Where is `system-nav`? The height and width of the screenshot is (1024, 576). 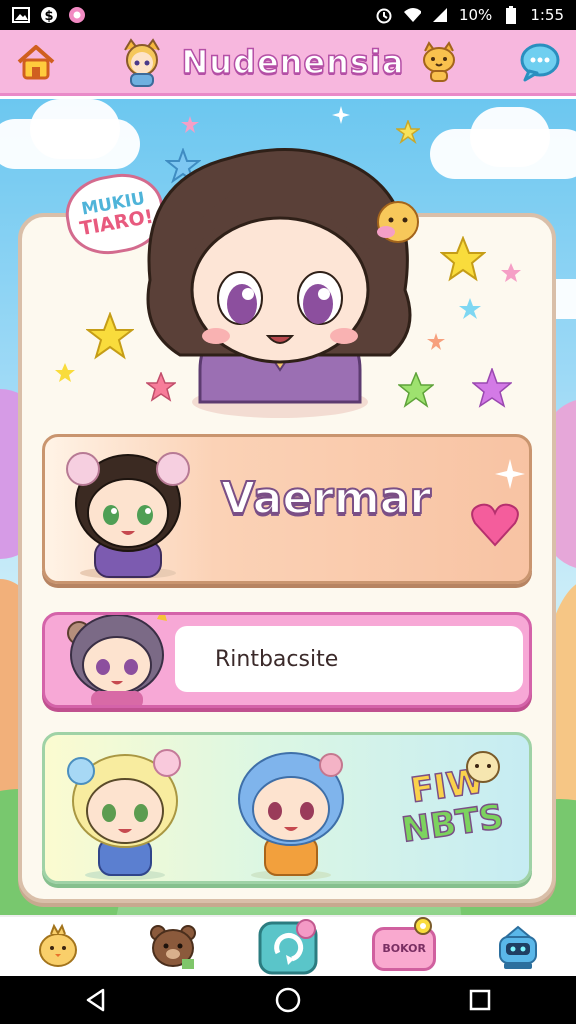
system-nav is located at coordinates (288, 1000).